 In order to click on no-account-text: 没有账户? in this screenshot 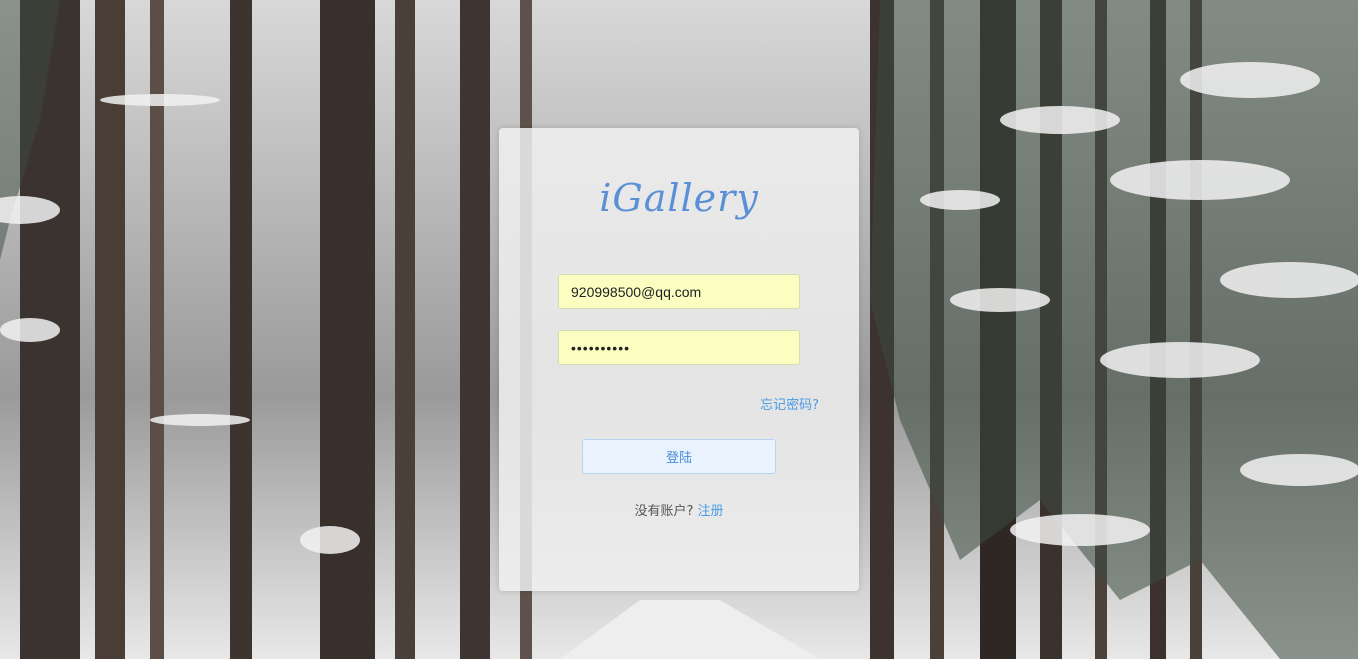, I will do `click(664, 511)`.